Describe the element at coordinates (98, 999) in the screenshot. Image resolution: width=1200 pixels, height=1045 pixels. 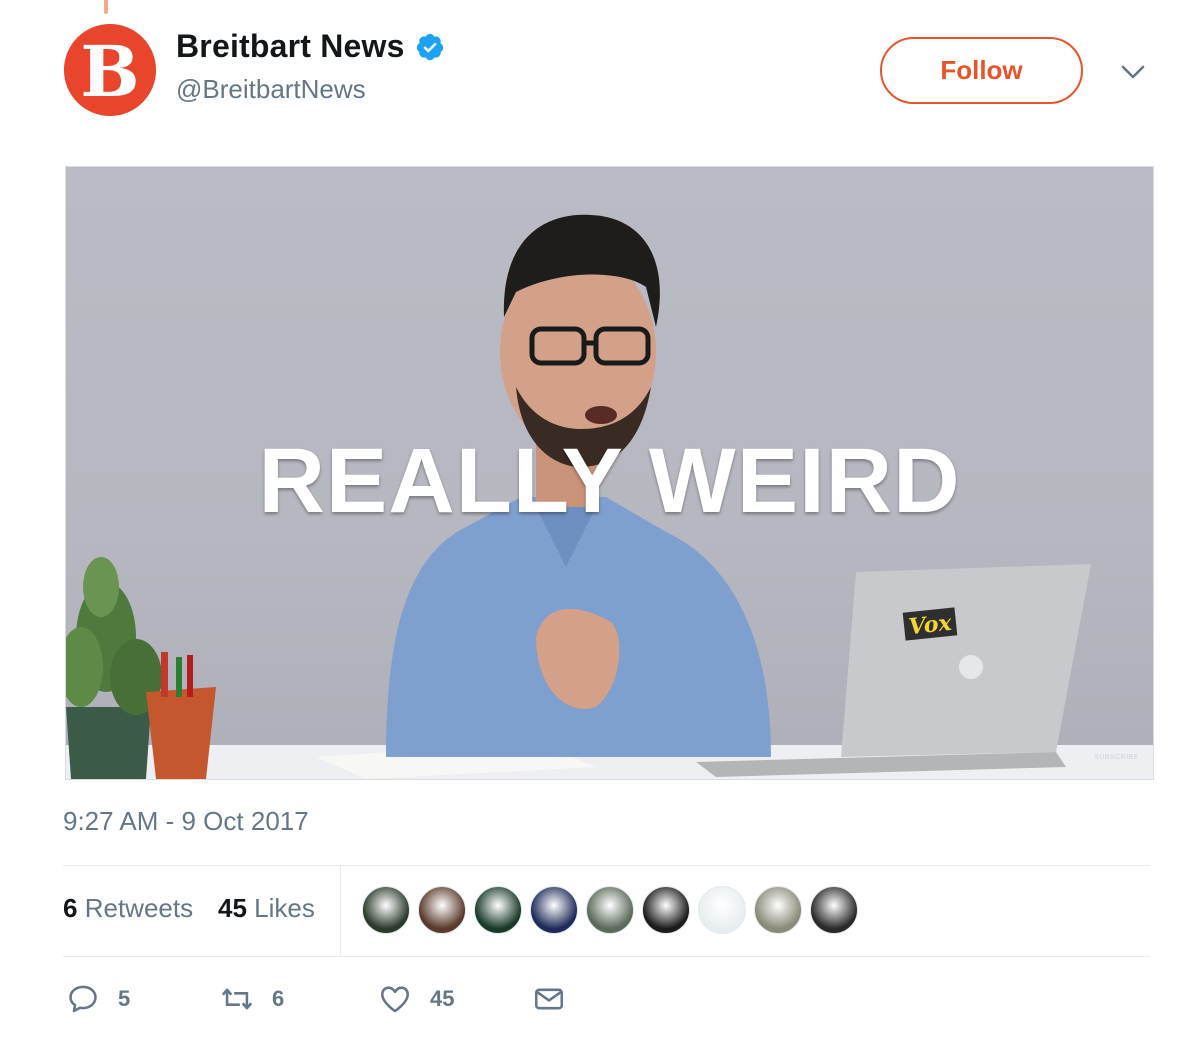
I see `reply-button: 5` at that location.